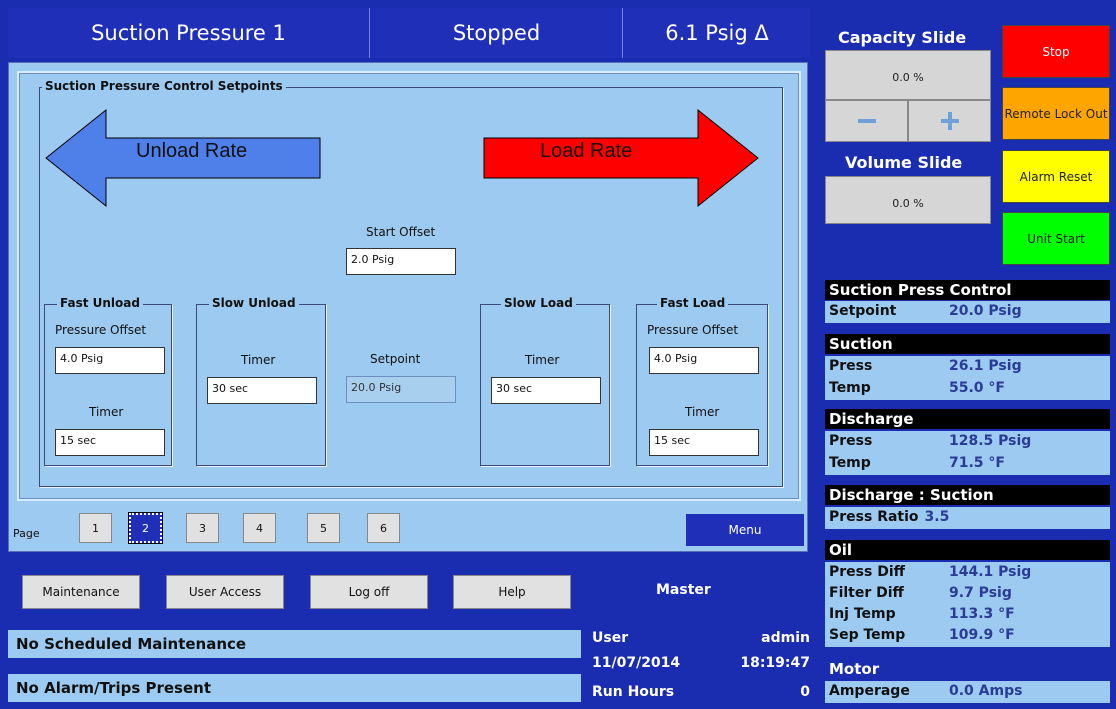 Image resolution: width=1116 pixels, height=709 pixels. I want to click on fast-unload-timer-label: Timer, so click(106, 412).